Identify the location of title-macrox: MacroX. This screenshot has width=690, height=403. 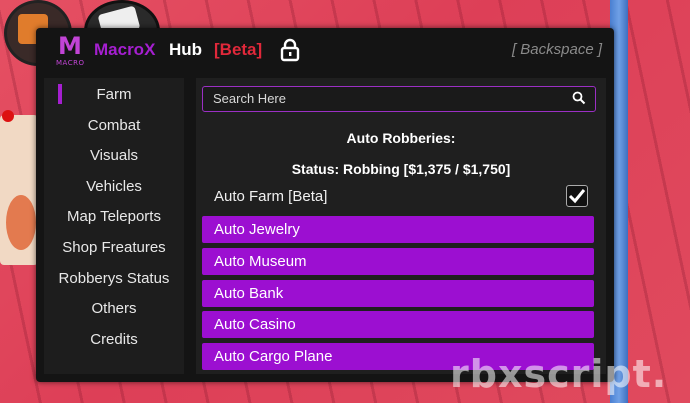
(125, 49).